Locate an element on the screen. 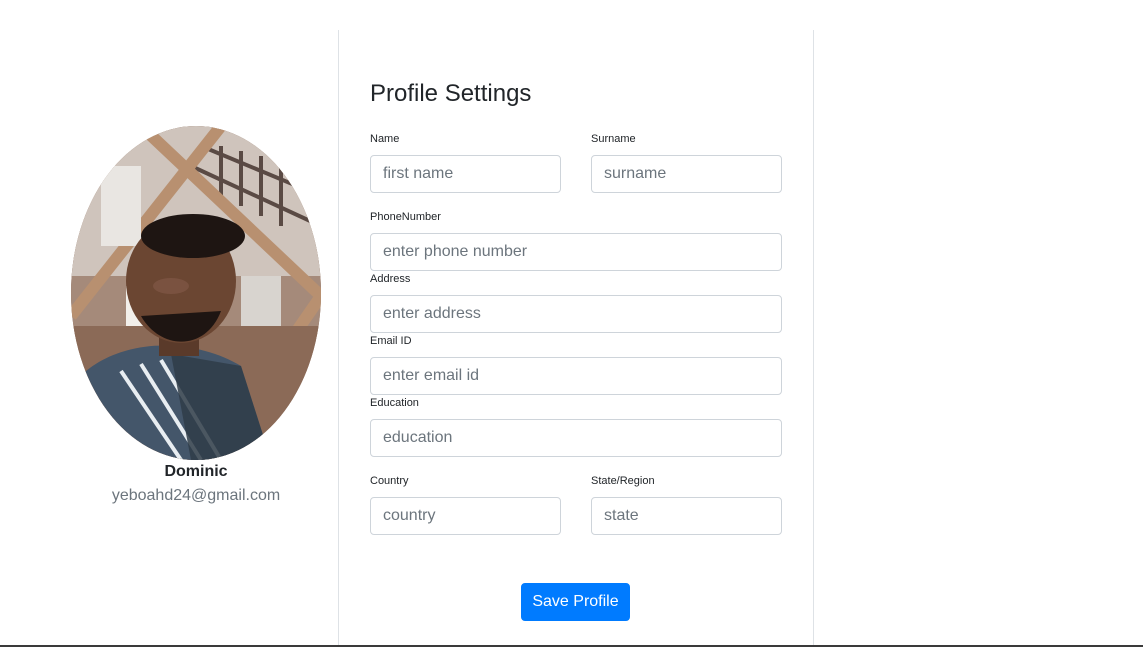  country-input is located at coordinates (465, 516).